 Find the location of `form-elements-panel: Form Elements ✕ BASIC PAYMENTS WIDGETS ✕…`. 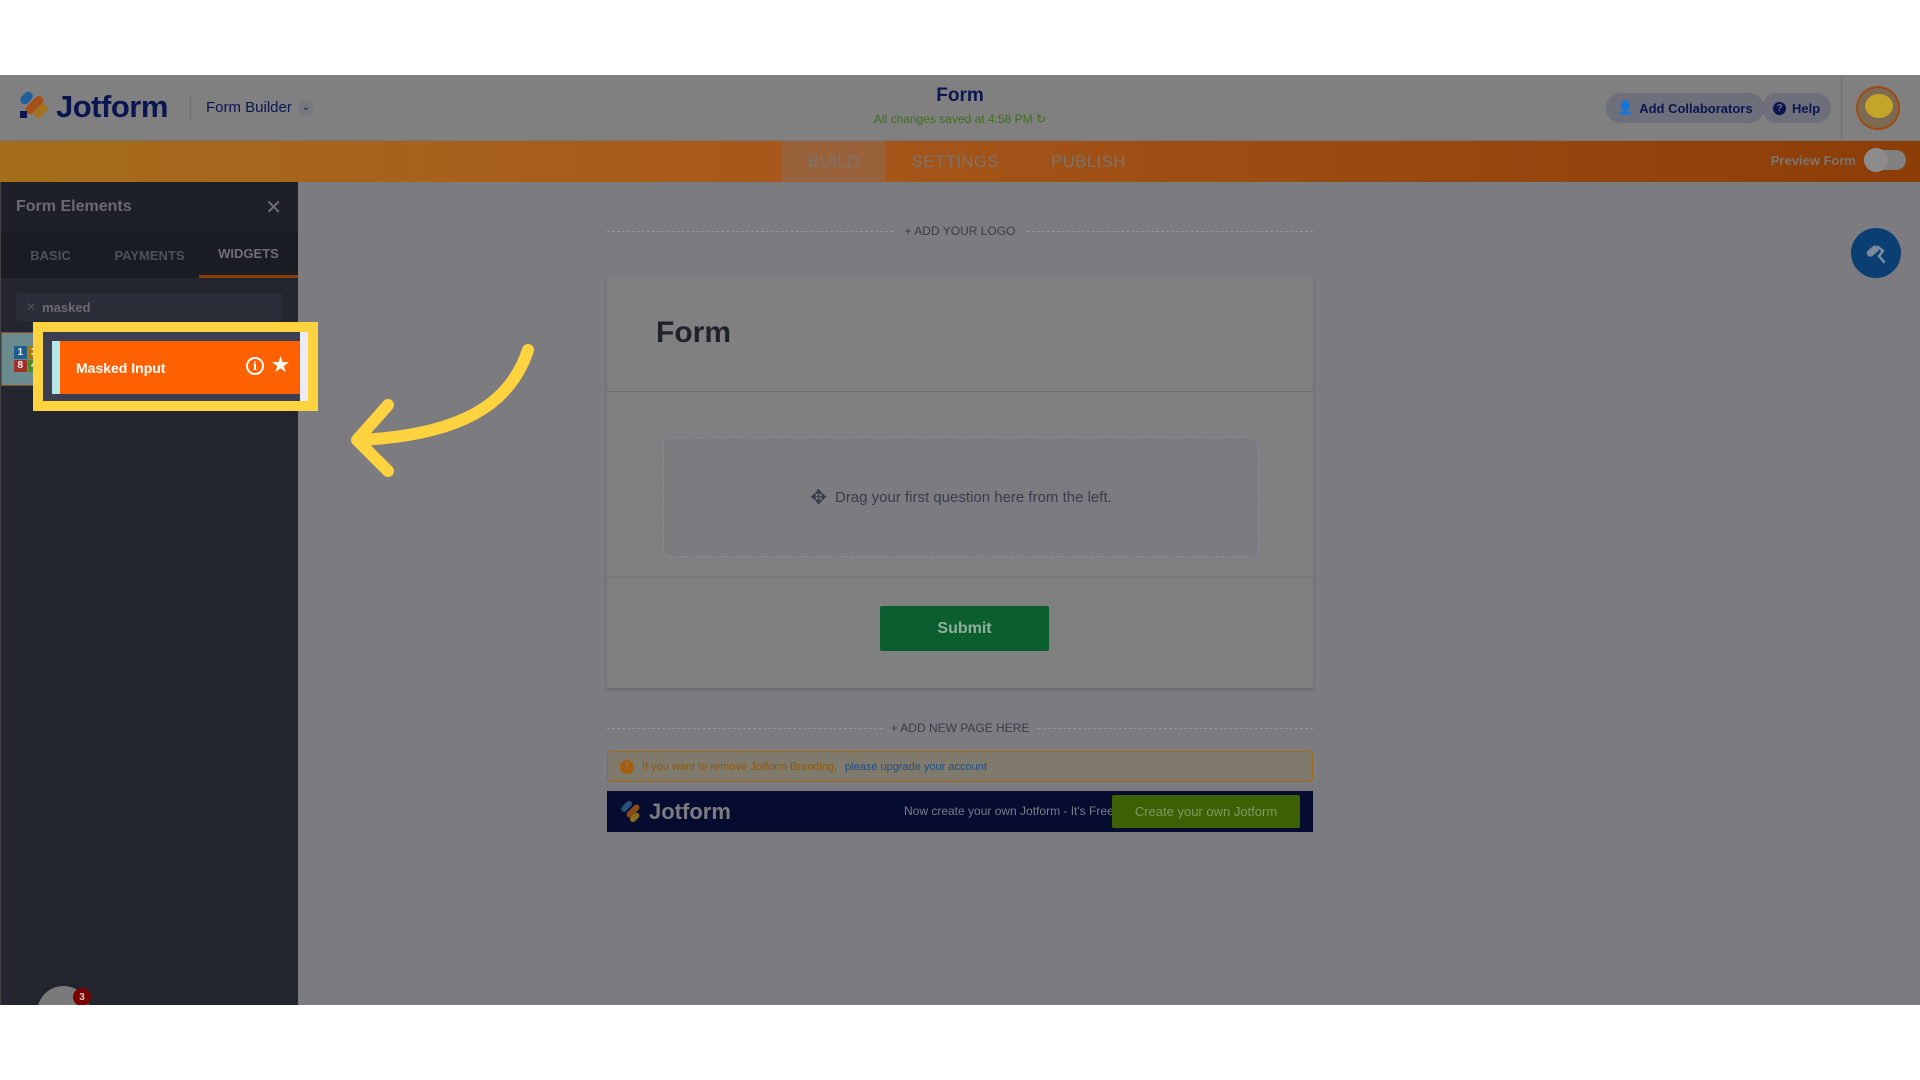

form-elements-panel: Form Elements ✕ BASIC PAYMENTS WIDGETS ✕… is located at coordinates (149, 593).